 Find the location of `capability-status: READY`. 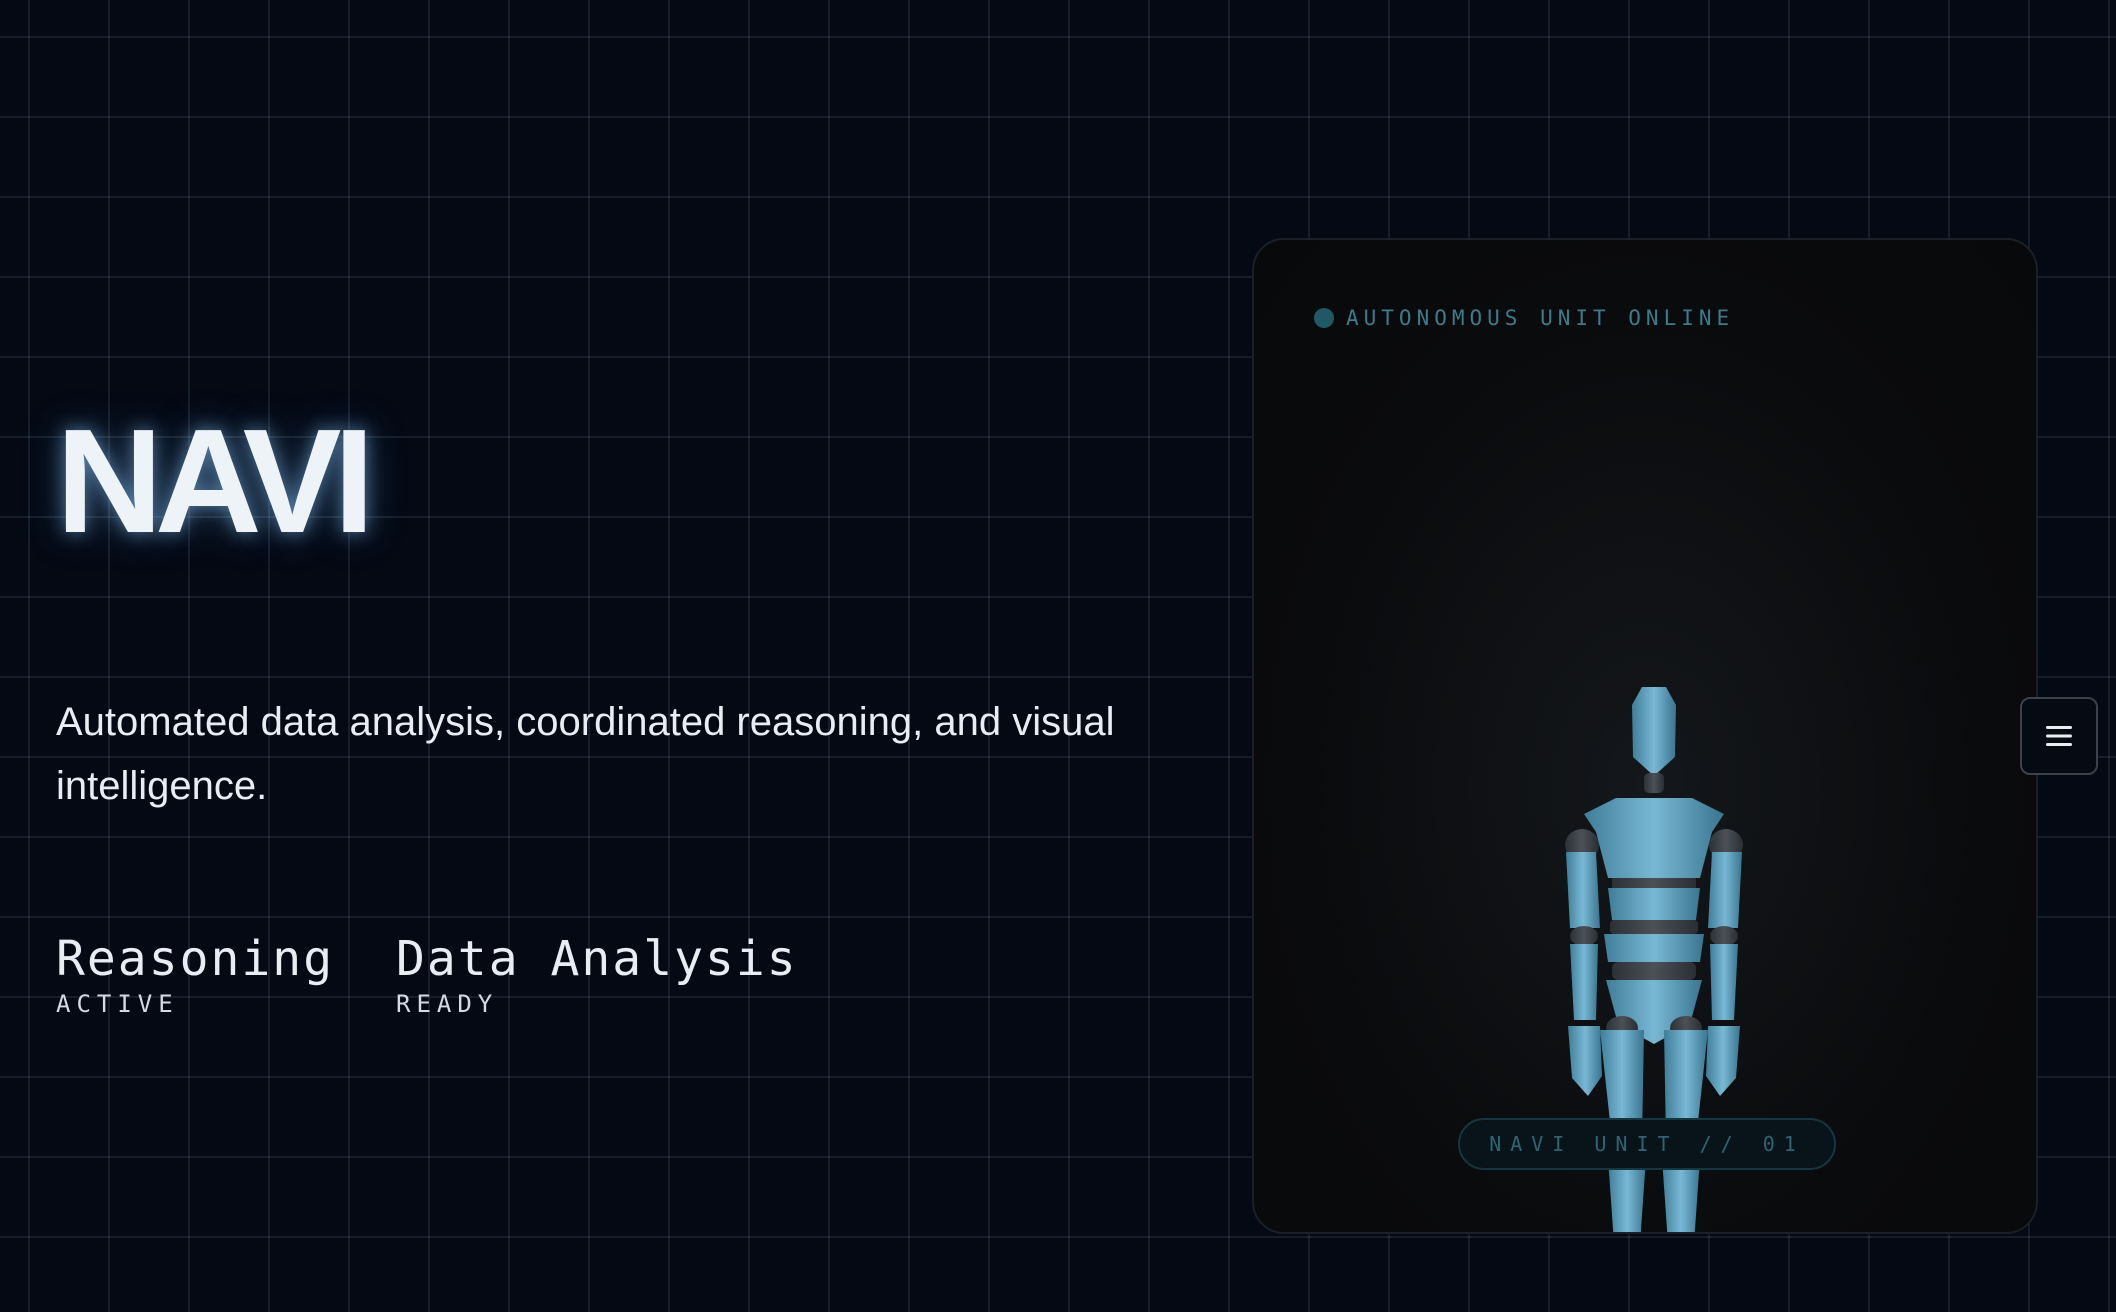

capability-status: READY is located at coordinates (447, 1004).